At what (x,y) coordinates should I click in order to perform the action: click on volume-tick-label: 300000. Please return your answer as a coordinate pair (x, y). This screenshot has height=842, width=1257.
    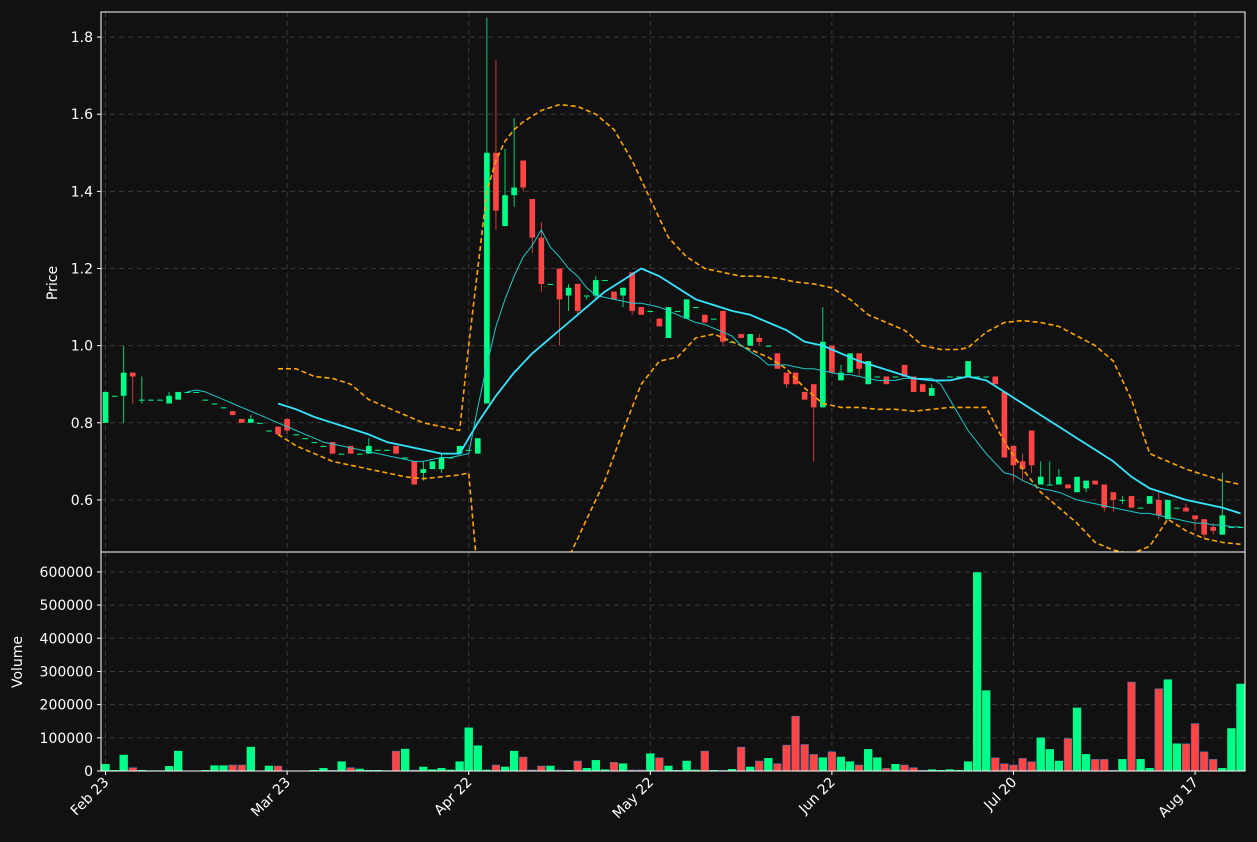
    Looking at the image, I should click on (66, 672).